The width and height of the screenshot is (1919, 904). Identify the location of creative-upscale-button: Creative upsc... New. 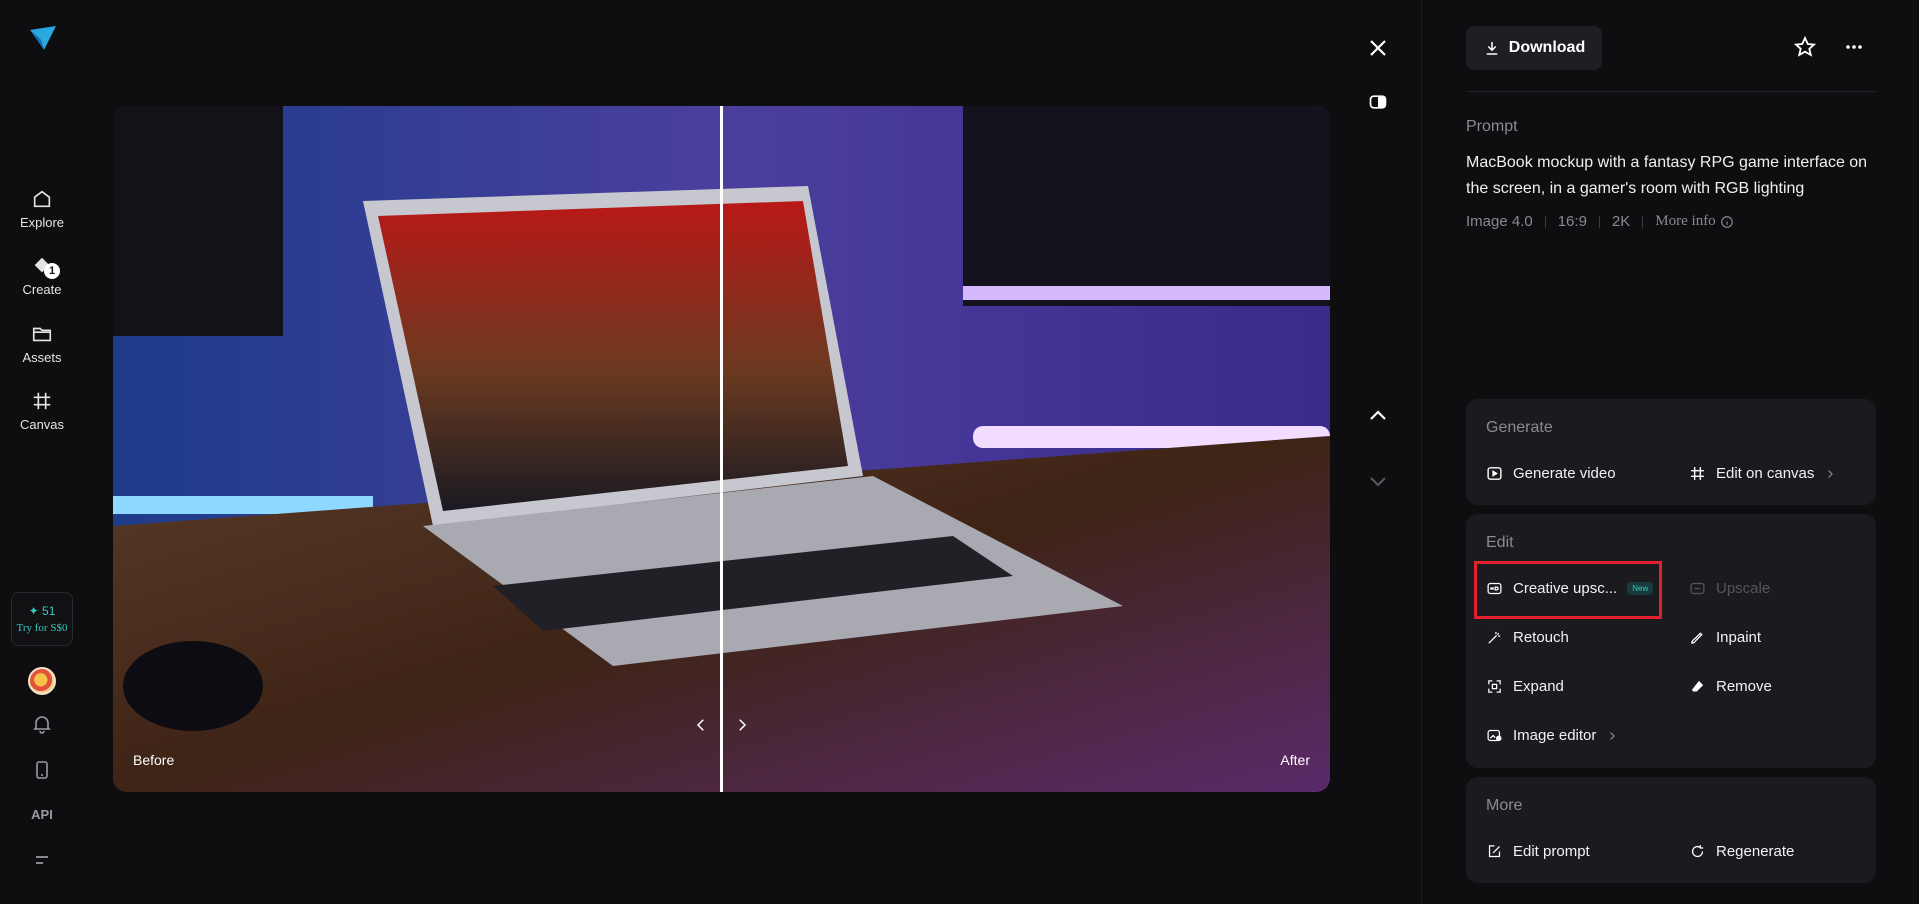
(1570, 588).